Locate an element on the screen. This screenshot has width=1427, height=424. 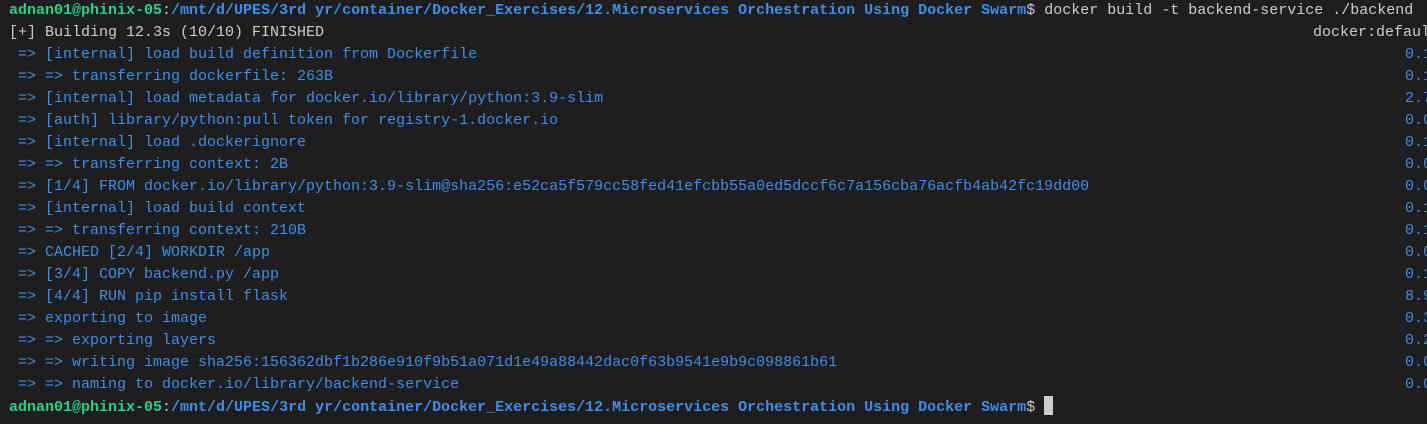
build-step-text: => [4/4] RUN pip install flask is located at coordinates (149, 296).